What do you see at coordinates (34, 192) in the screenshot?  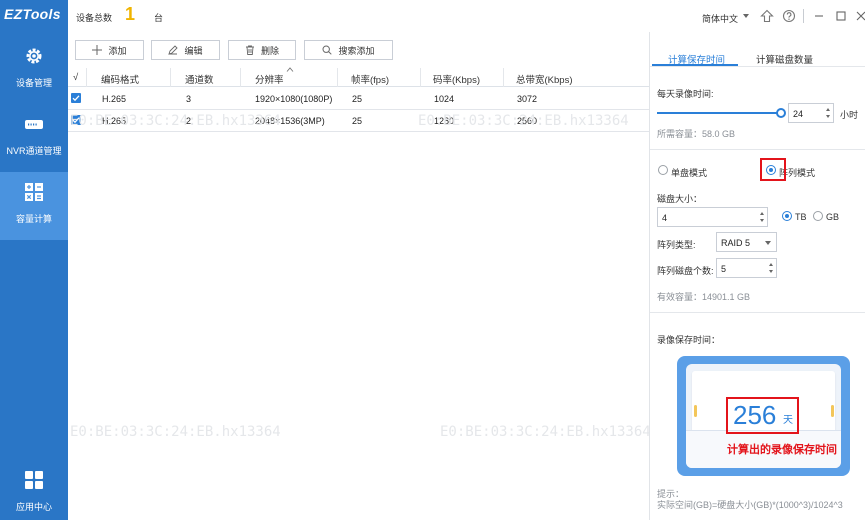 I see `calculator-icon` at bounding box center [34, 192].